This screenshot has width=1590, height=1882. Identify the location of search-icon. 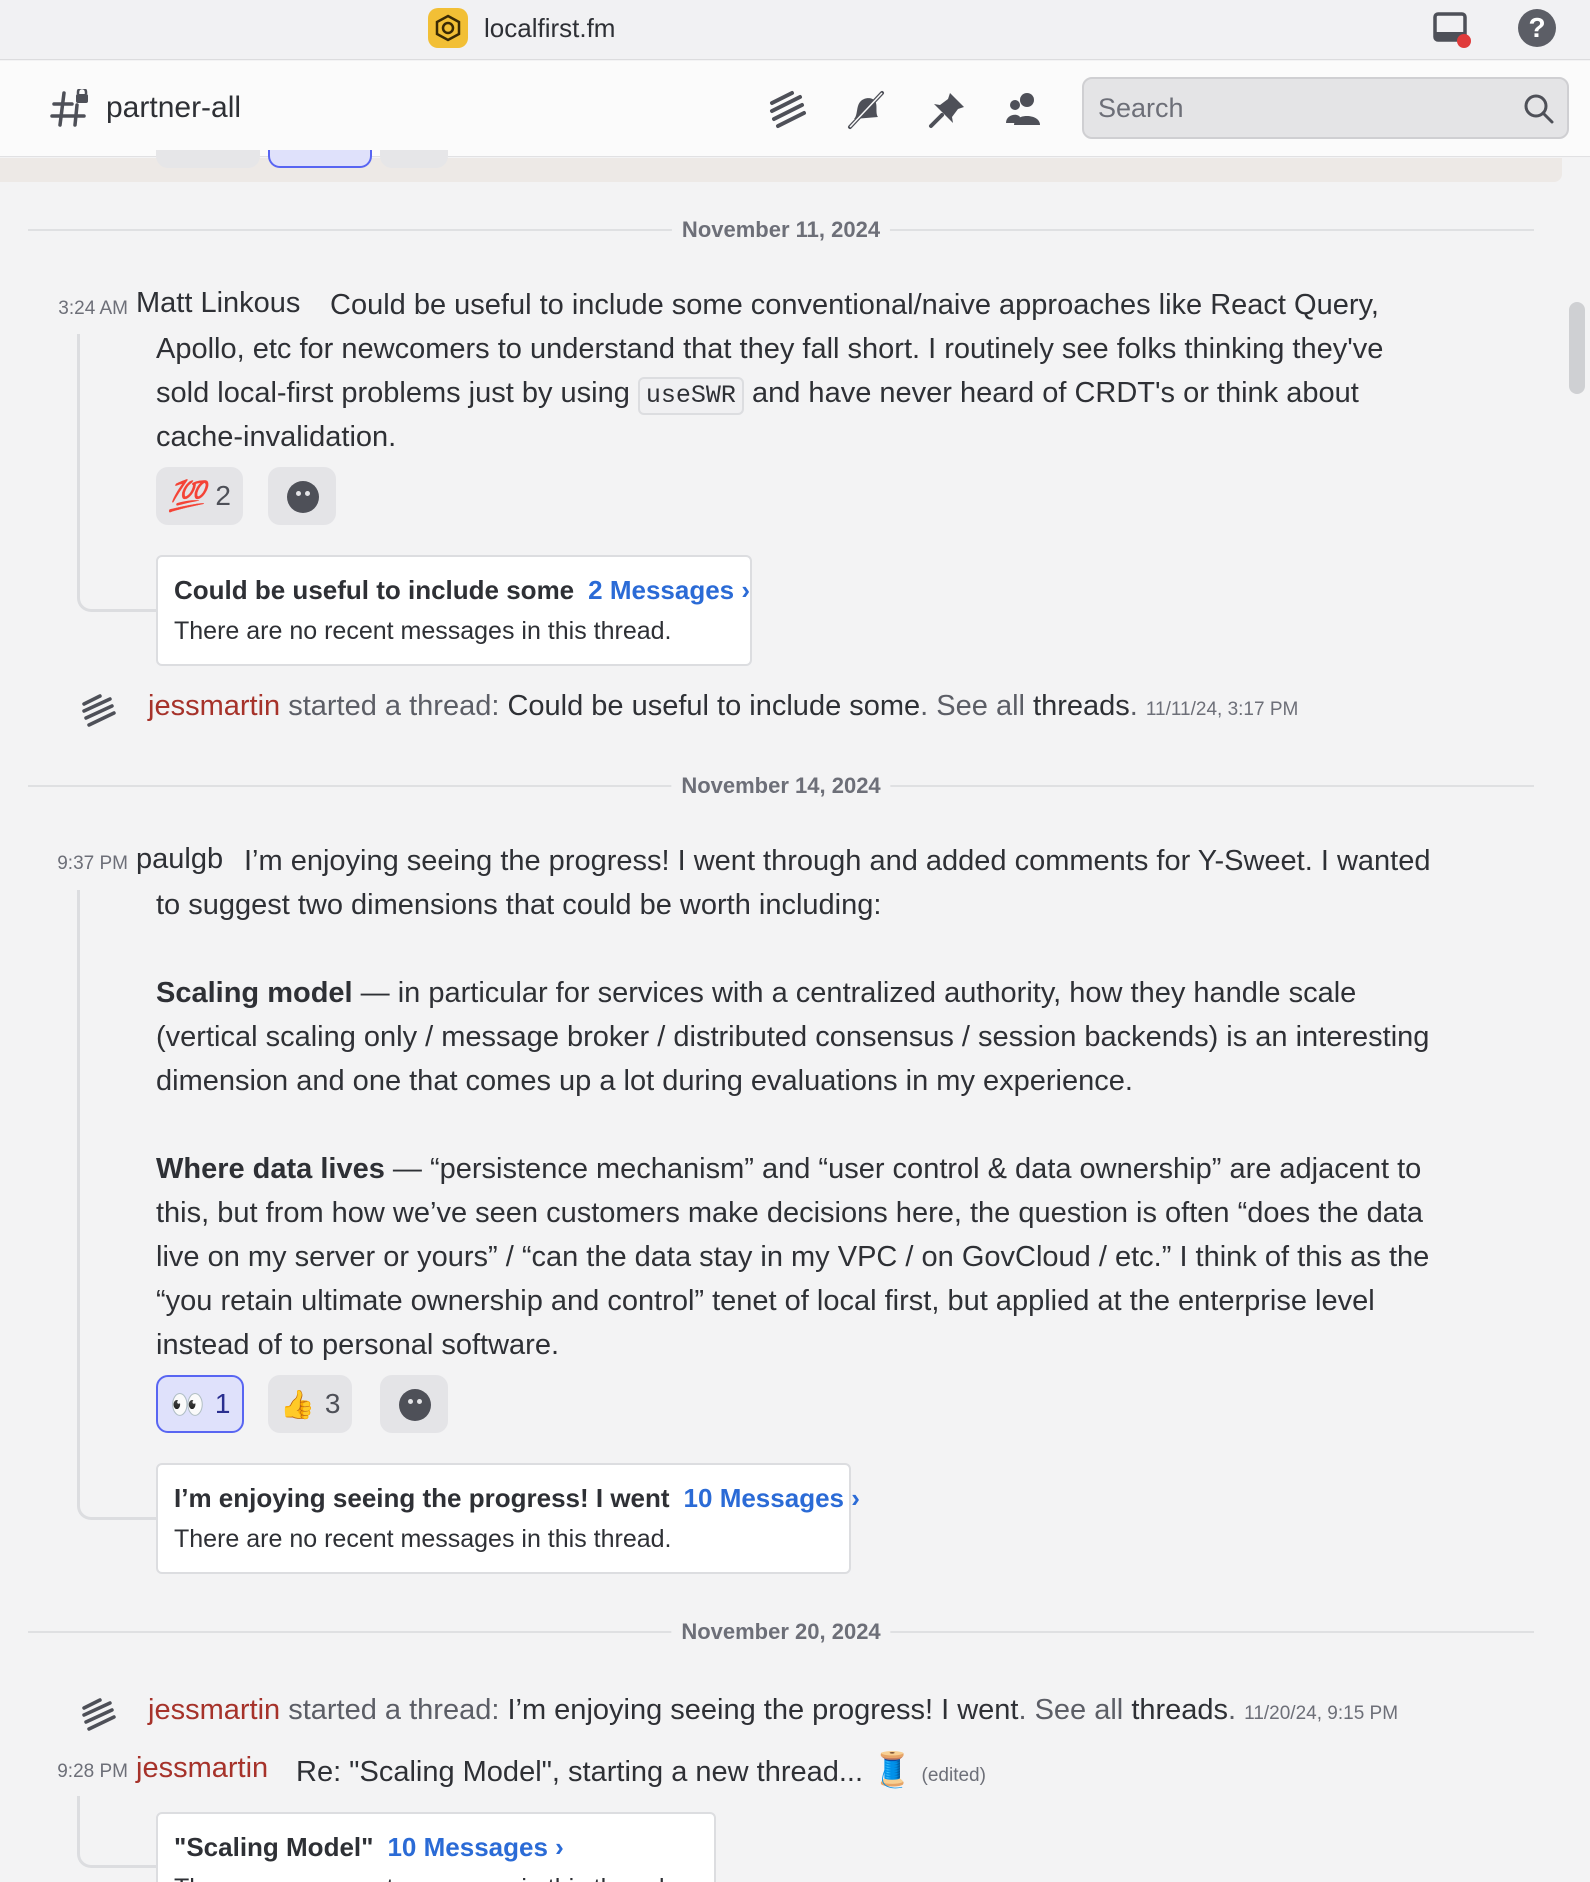
(1539, 111).